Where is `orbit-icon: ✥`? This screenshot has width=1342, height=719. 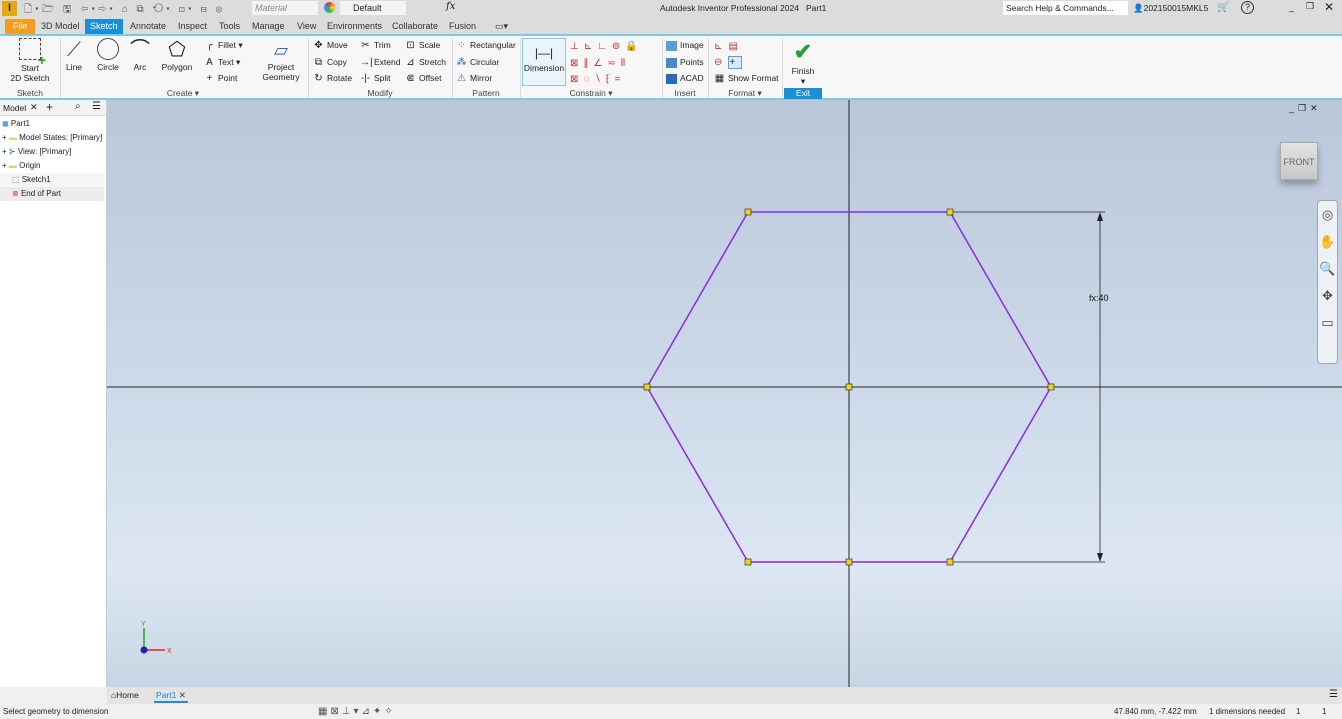
orbit-icon: ✥ is located at coordinates (1327, 295).